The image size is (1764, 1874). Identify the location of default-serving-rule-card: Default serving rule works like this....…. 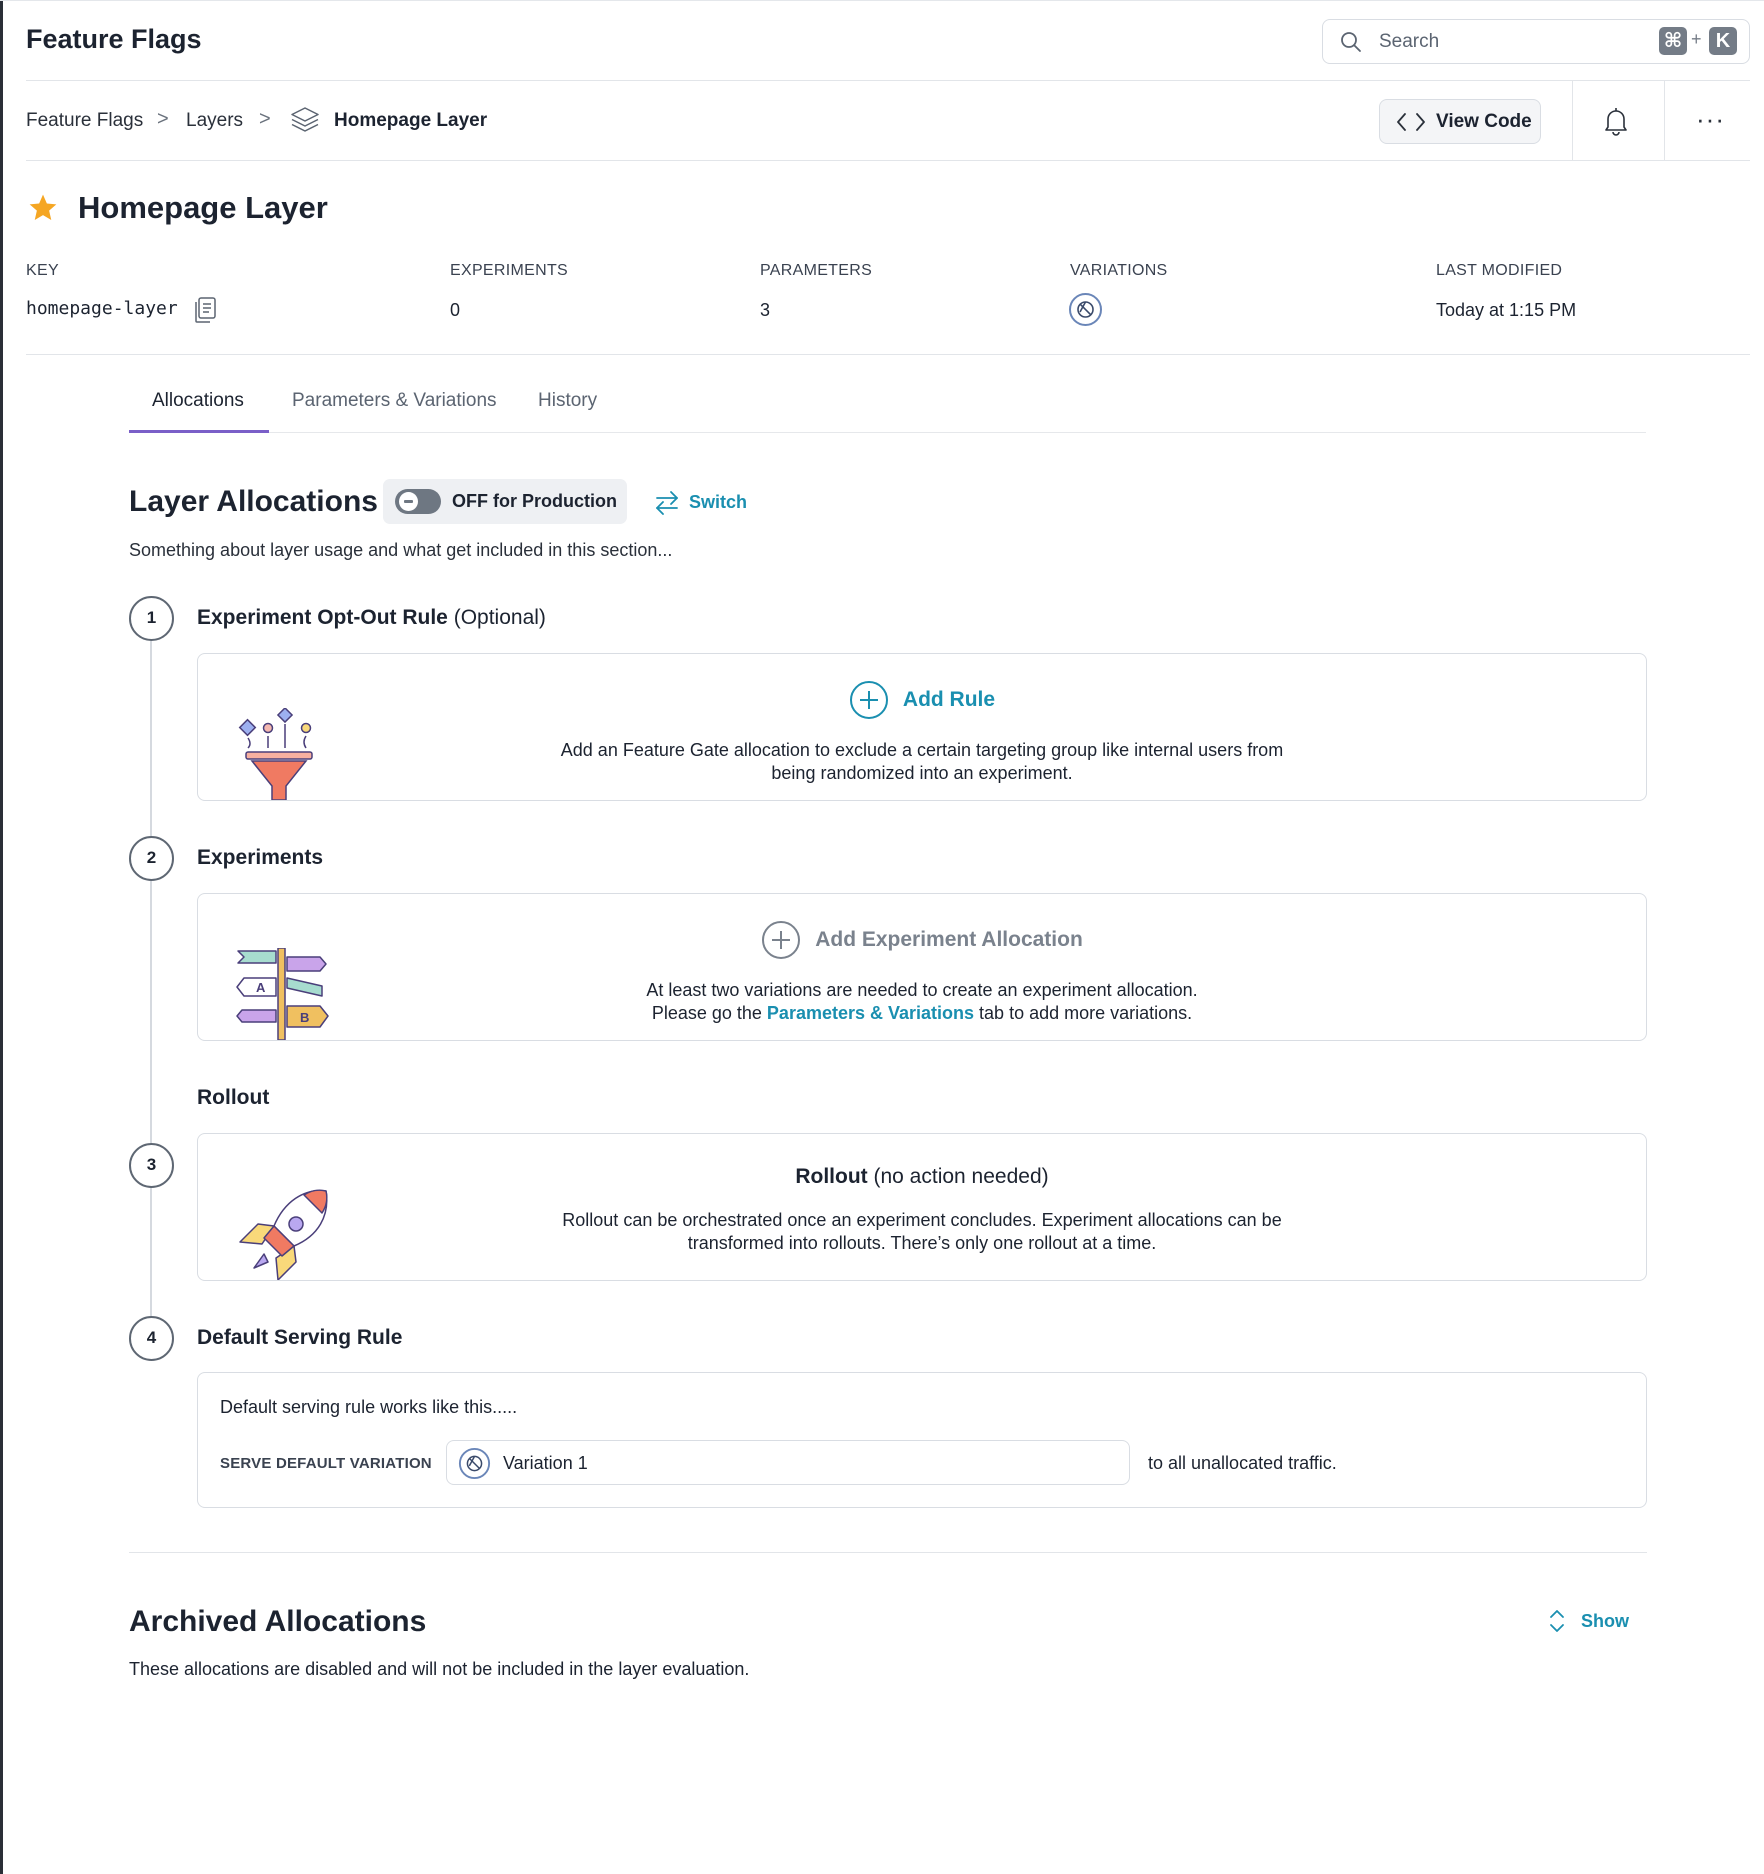
(922, 1440).